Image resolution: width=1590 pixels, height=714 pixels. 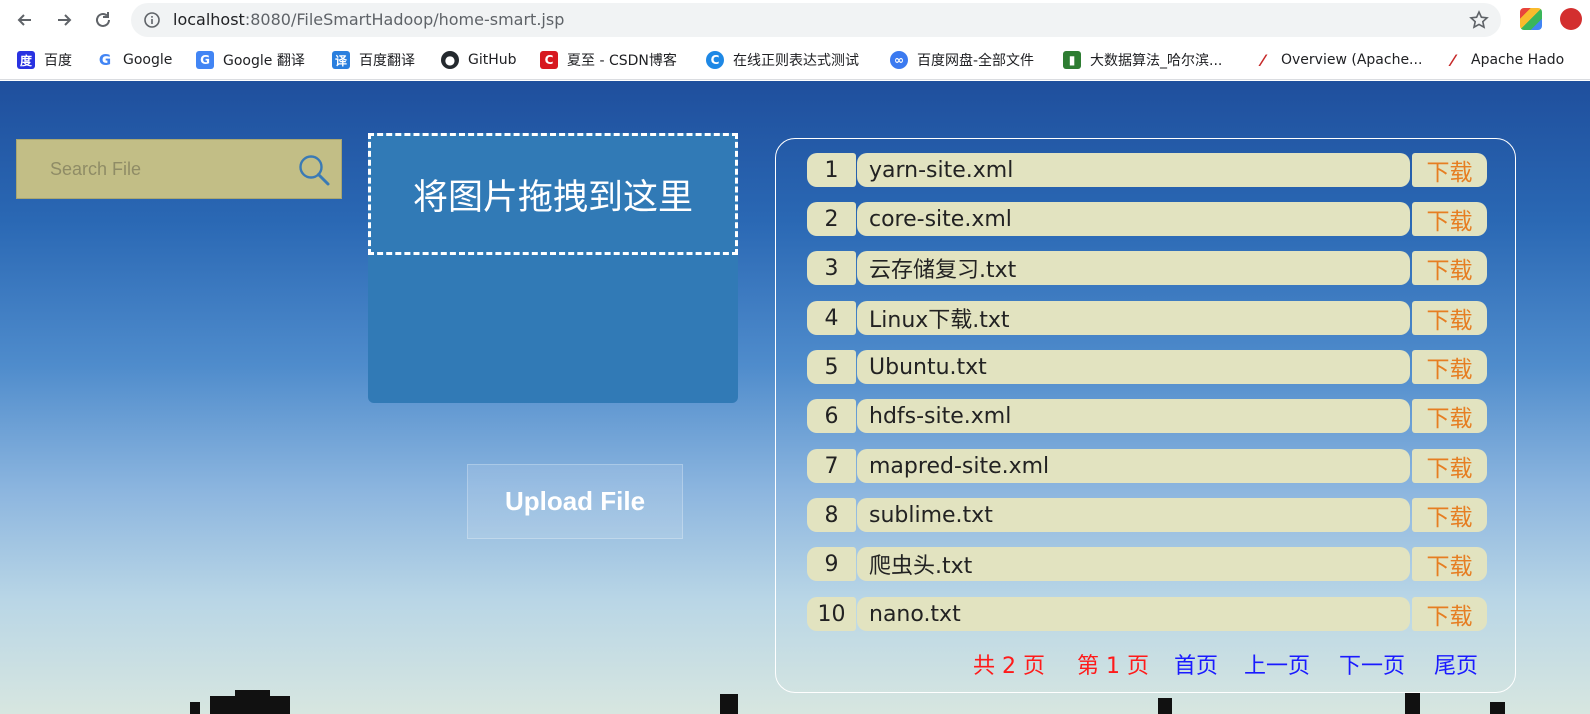 I want to click on file-name: yarn-site.xml, so click(x=1133, y=170).